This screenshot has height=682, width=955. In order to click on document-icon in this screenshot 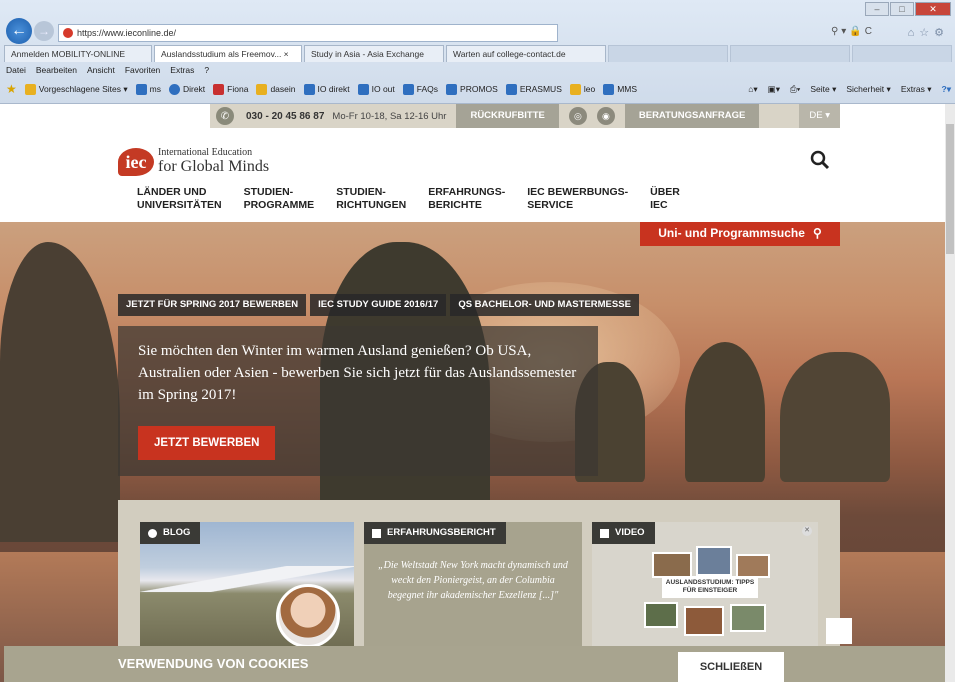, I will do `click(376, 533)`.